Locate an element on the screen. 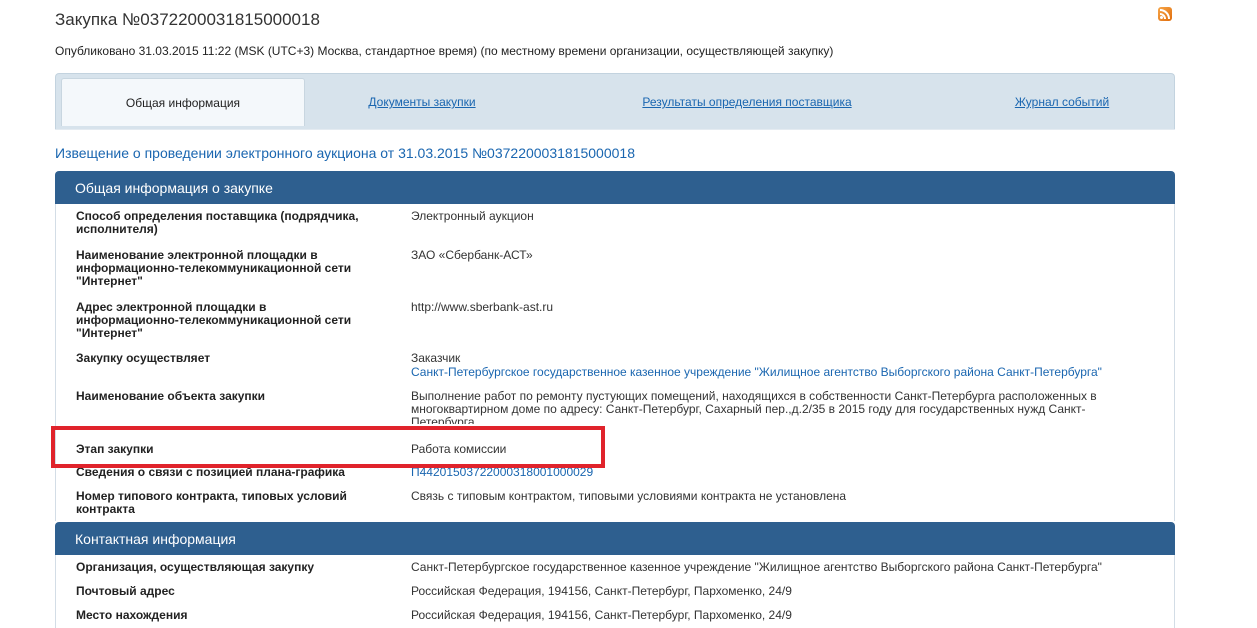 This screenshot has height=628, width=1257. tab-label: Документы закупки is located at coordinates (422, 102).